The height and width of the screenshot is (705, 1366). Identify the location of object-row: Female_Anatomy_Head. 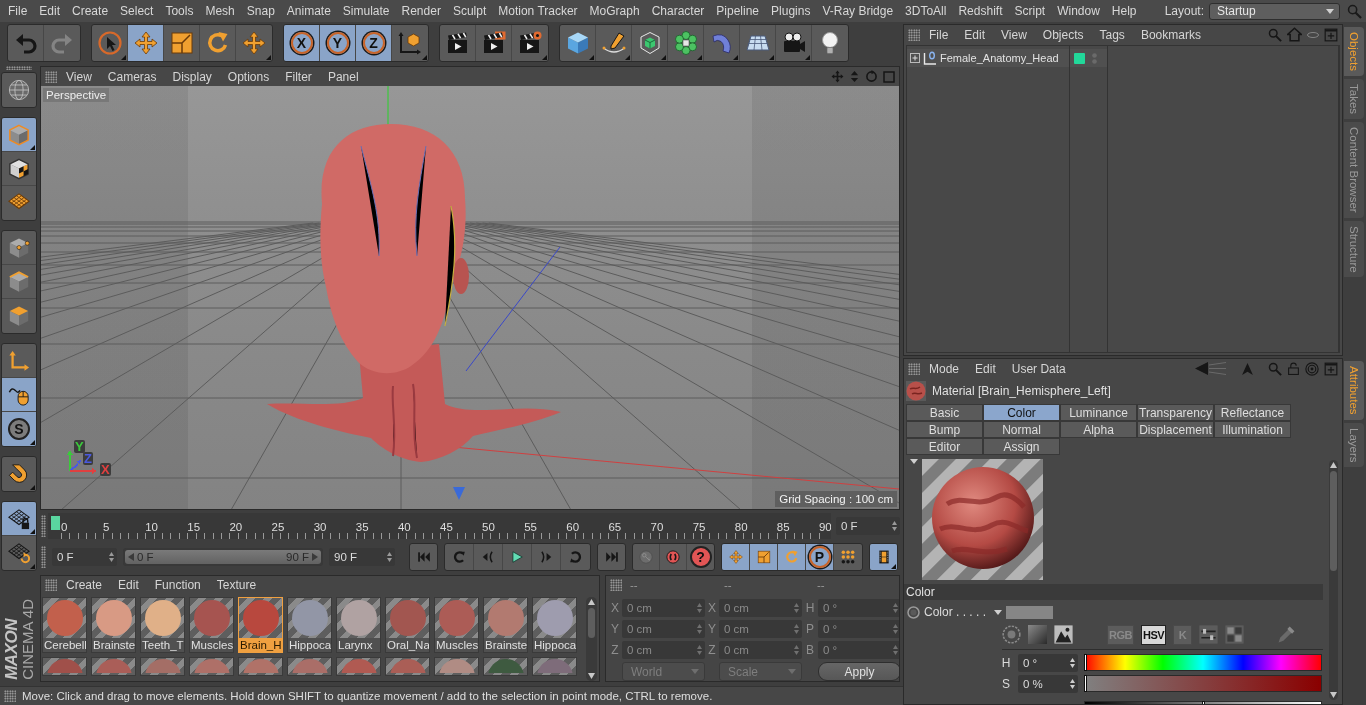
(988, 58).